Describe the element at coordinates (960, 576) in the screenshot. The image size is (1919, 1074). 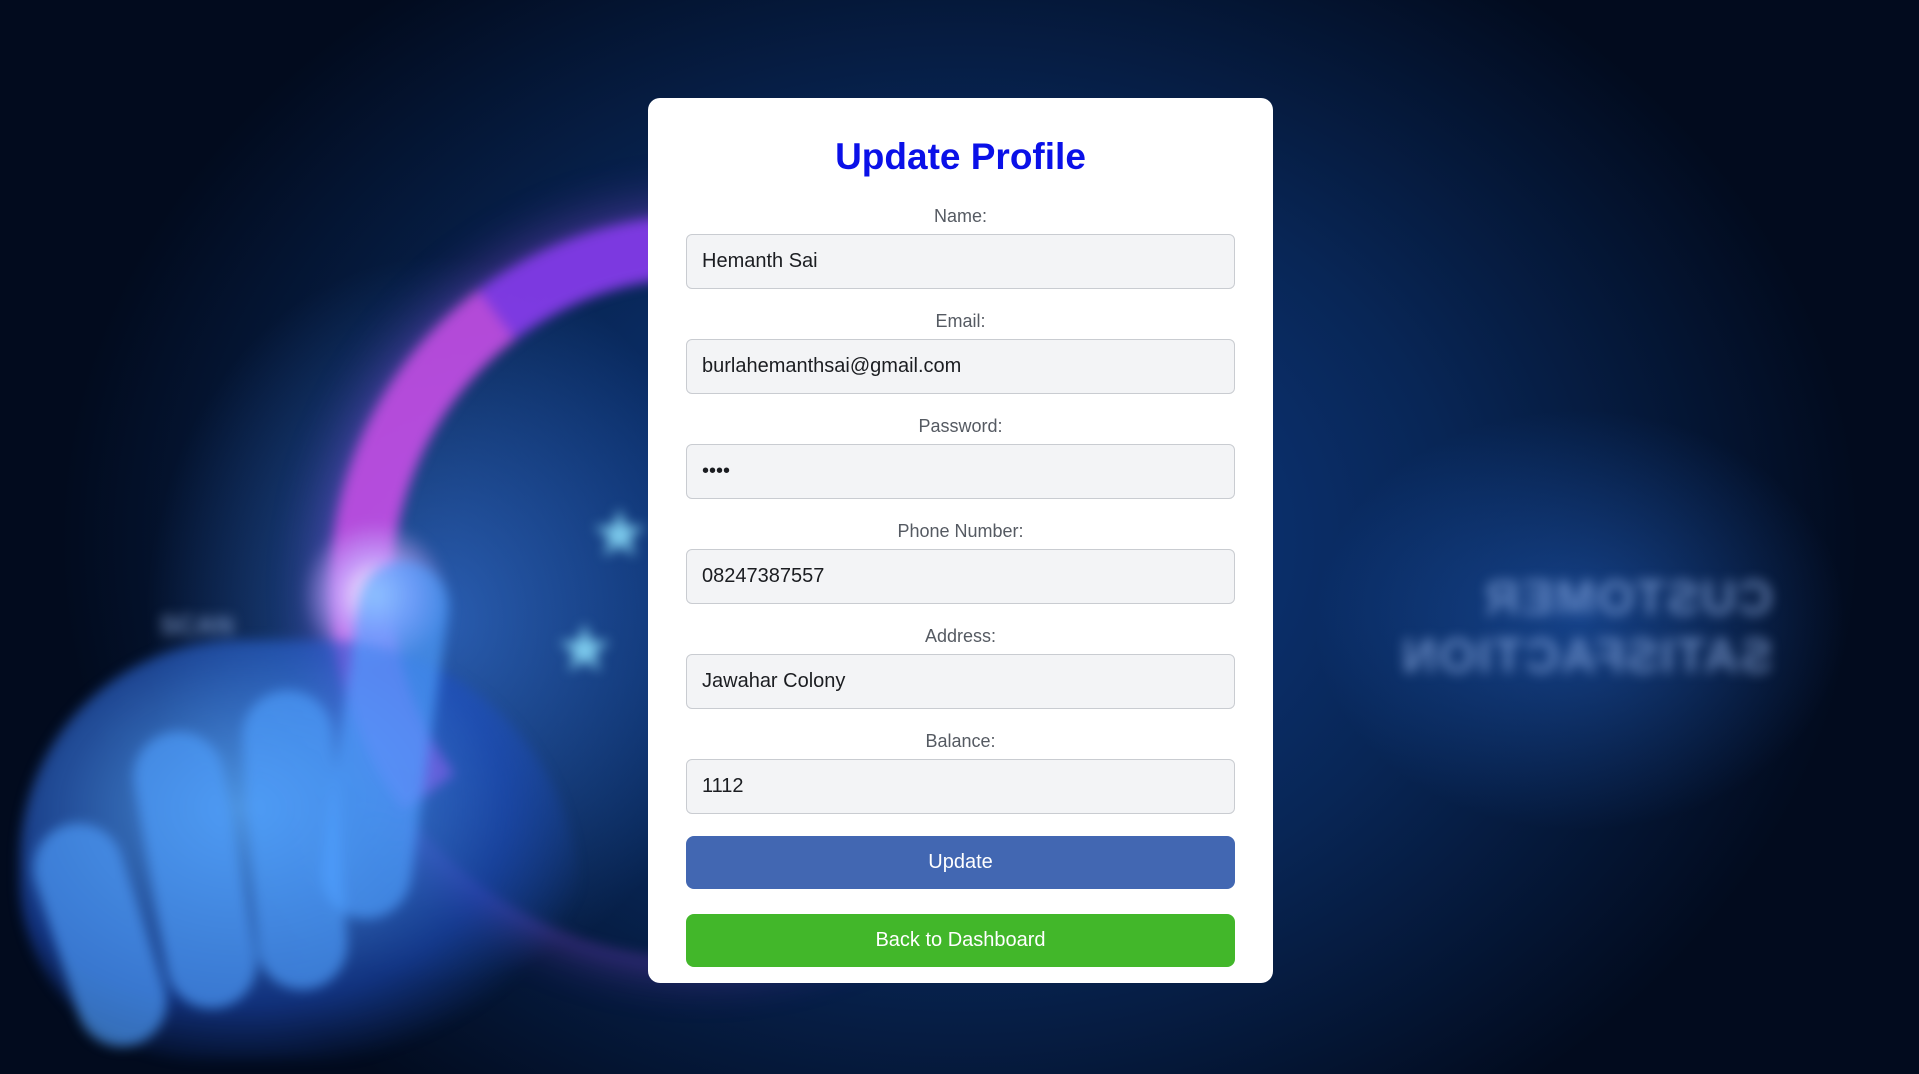
I see `phone-input` at that location.